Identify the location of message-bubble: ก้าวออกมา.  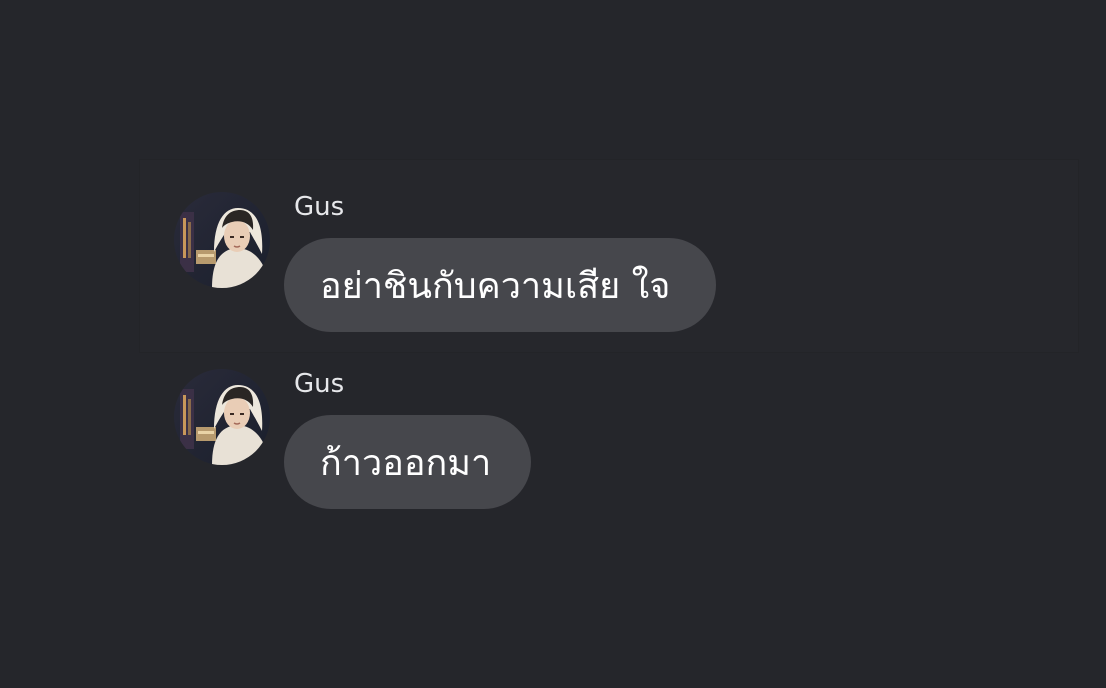
(407, 462).